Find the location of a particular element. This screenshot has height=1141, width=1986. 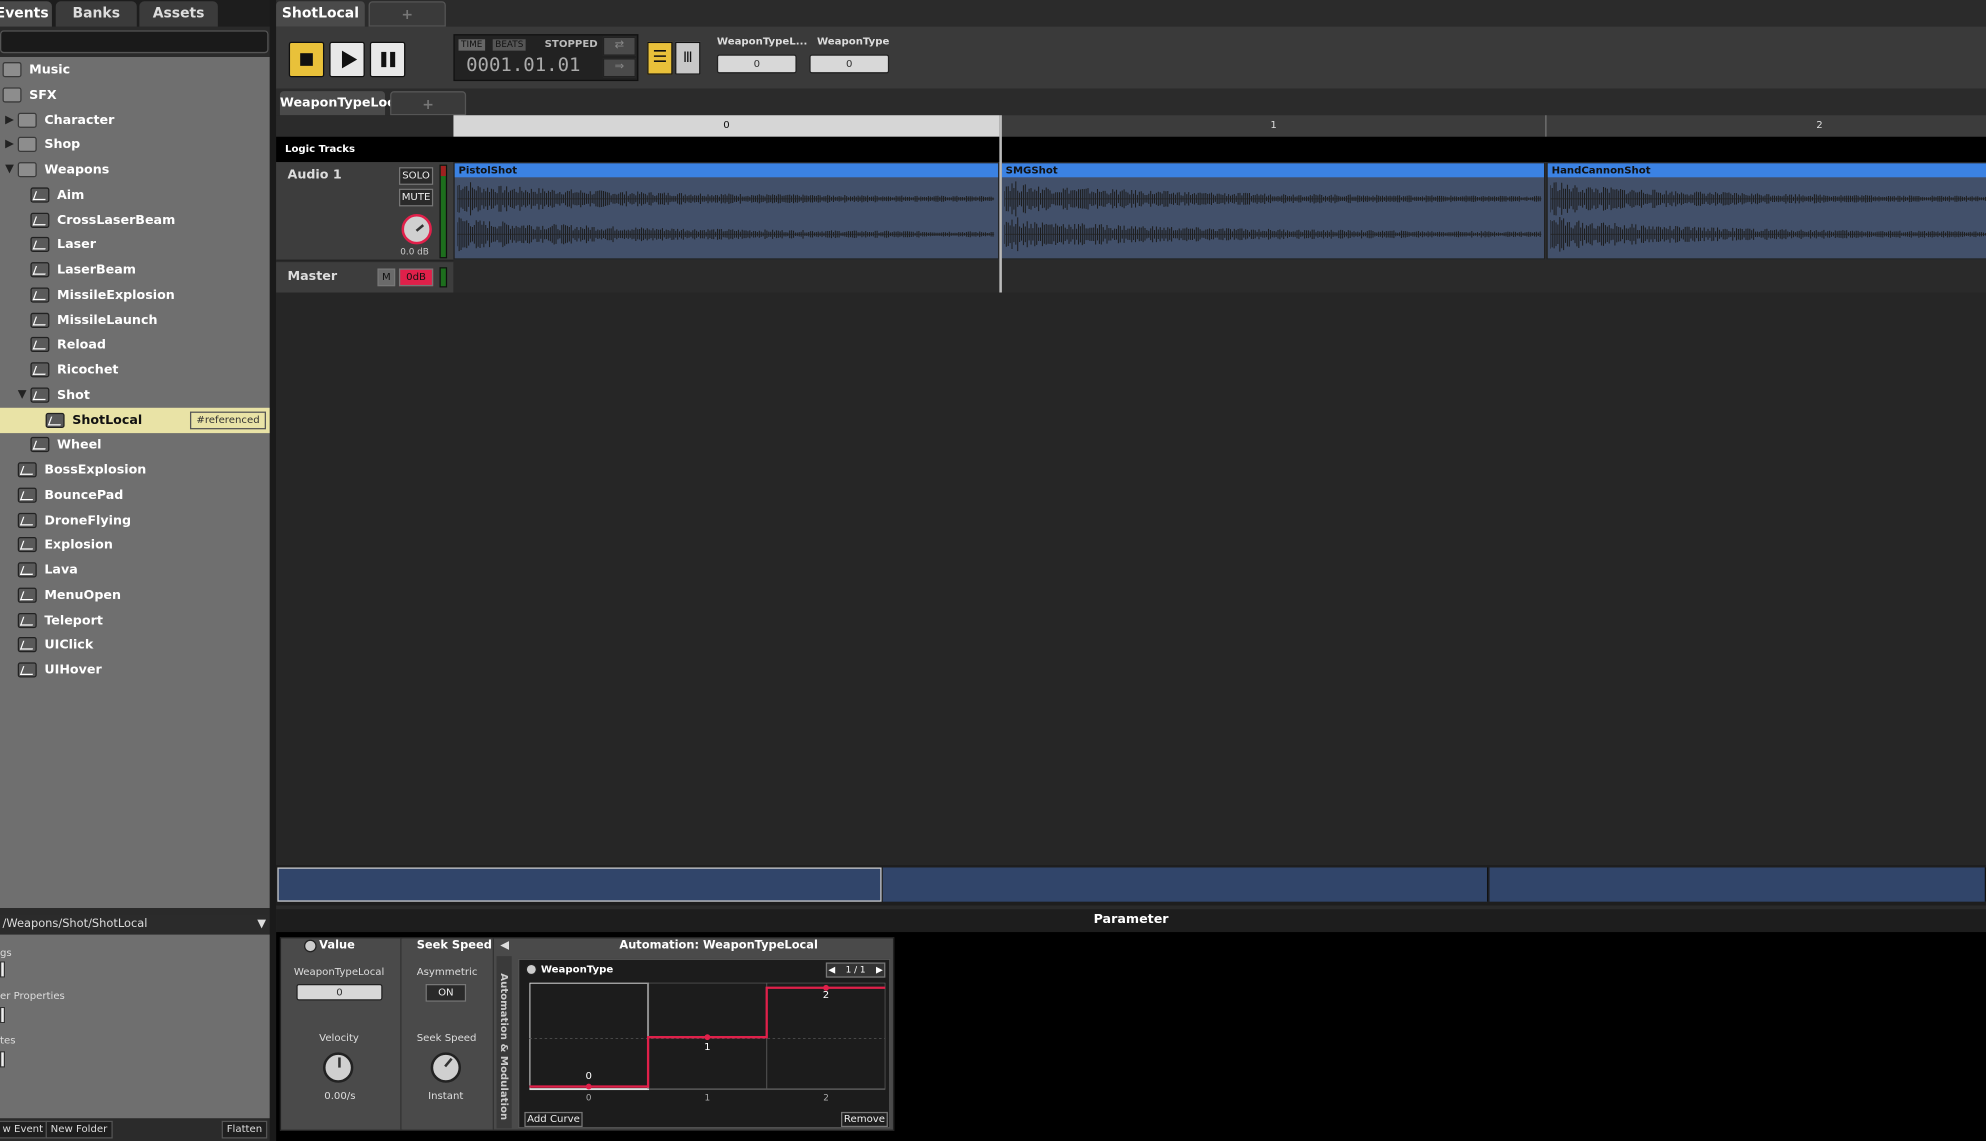

tree-item: Wheel is located at coordinates (66, 445).